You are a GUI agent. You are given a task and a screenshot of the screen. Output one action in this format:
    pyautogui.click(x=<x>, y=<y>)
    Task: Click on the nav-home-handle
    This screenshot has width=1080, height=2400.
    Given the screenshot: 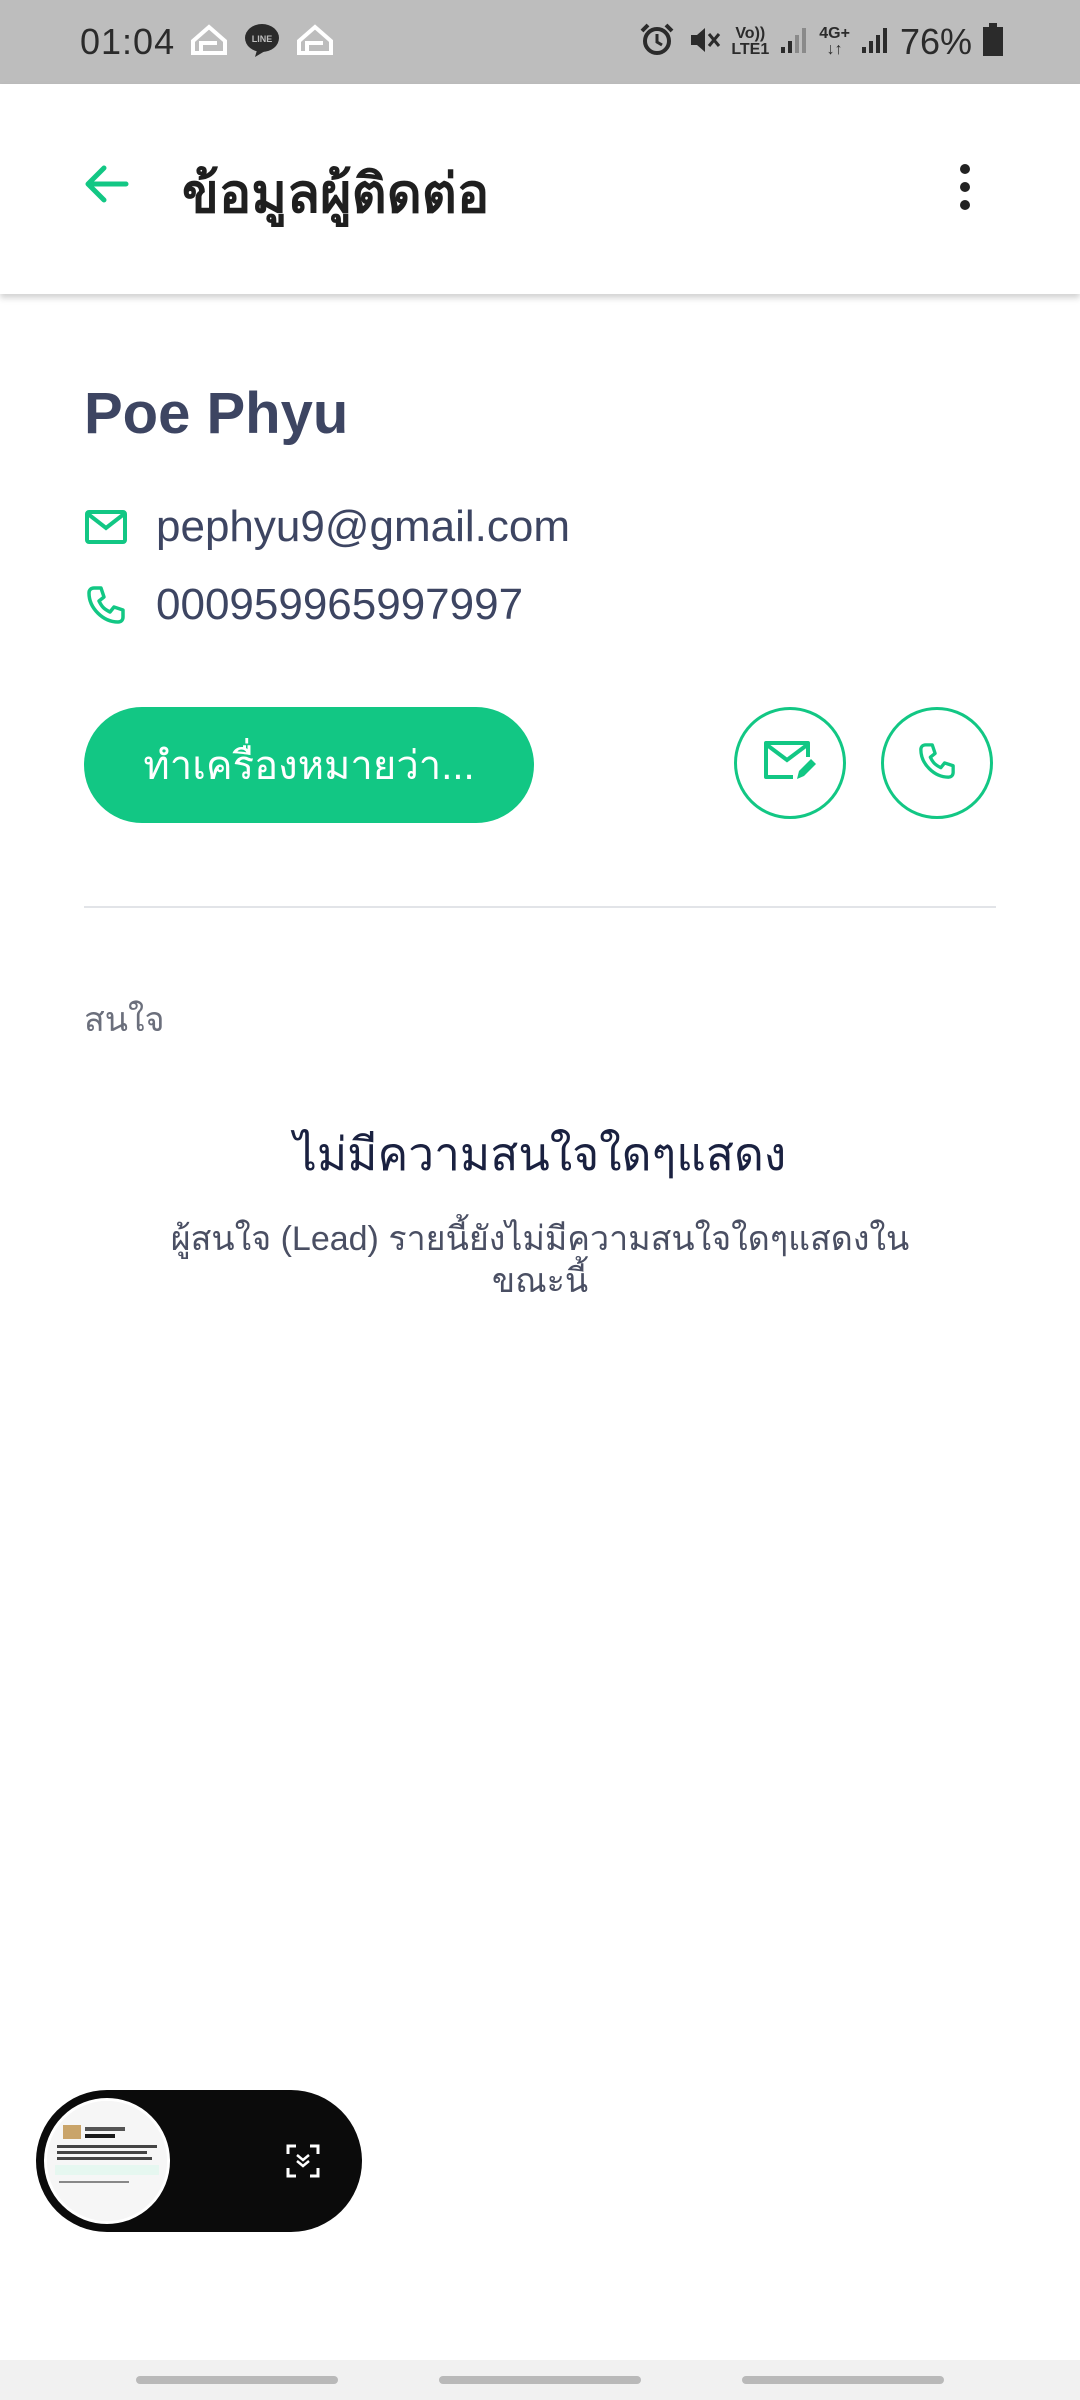 What is the action you would take?
    pyautogui.click(x=540, y=2380)
    